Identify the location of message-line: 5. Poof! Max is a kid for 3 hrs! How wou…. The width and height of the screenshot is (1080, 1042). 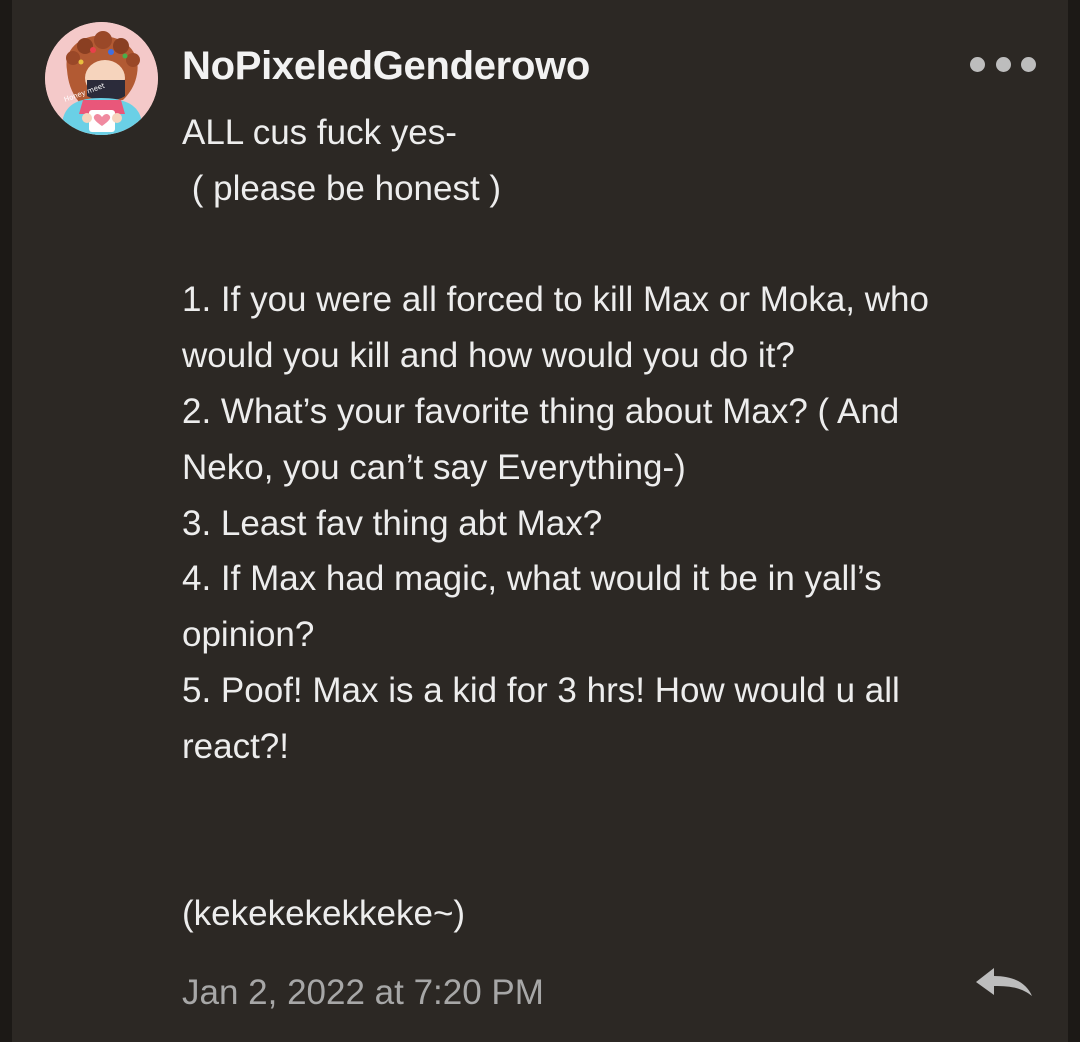
(541, 690).